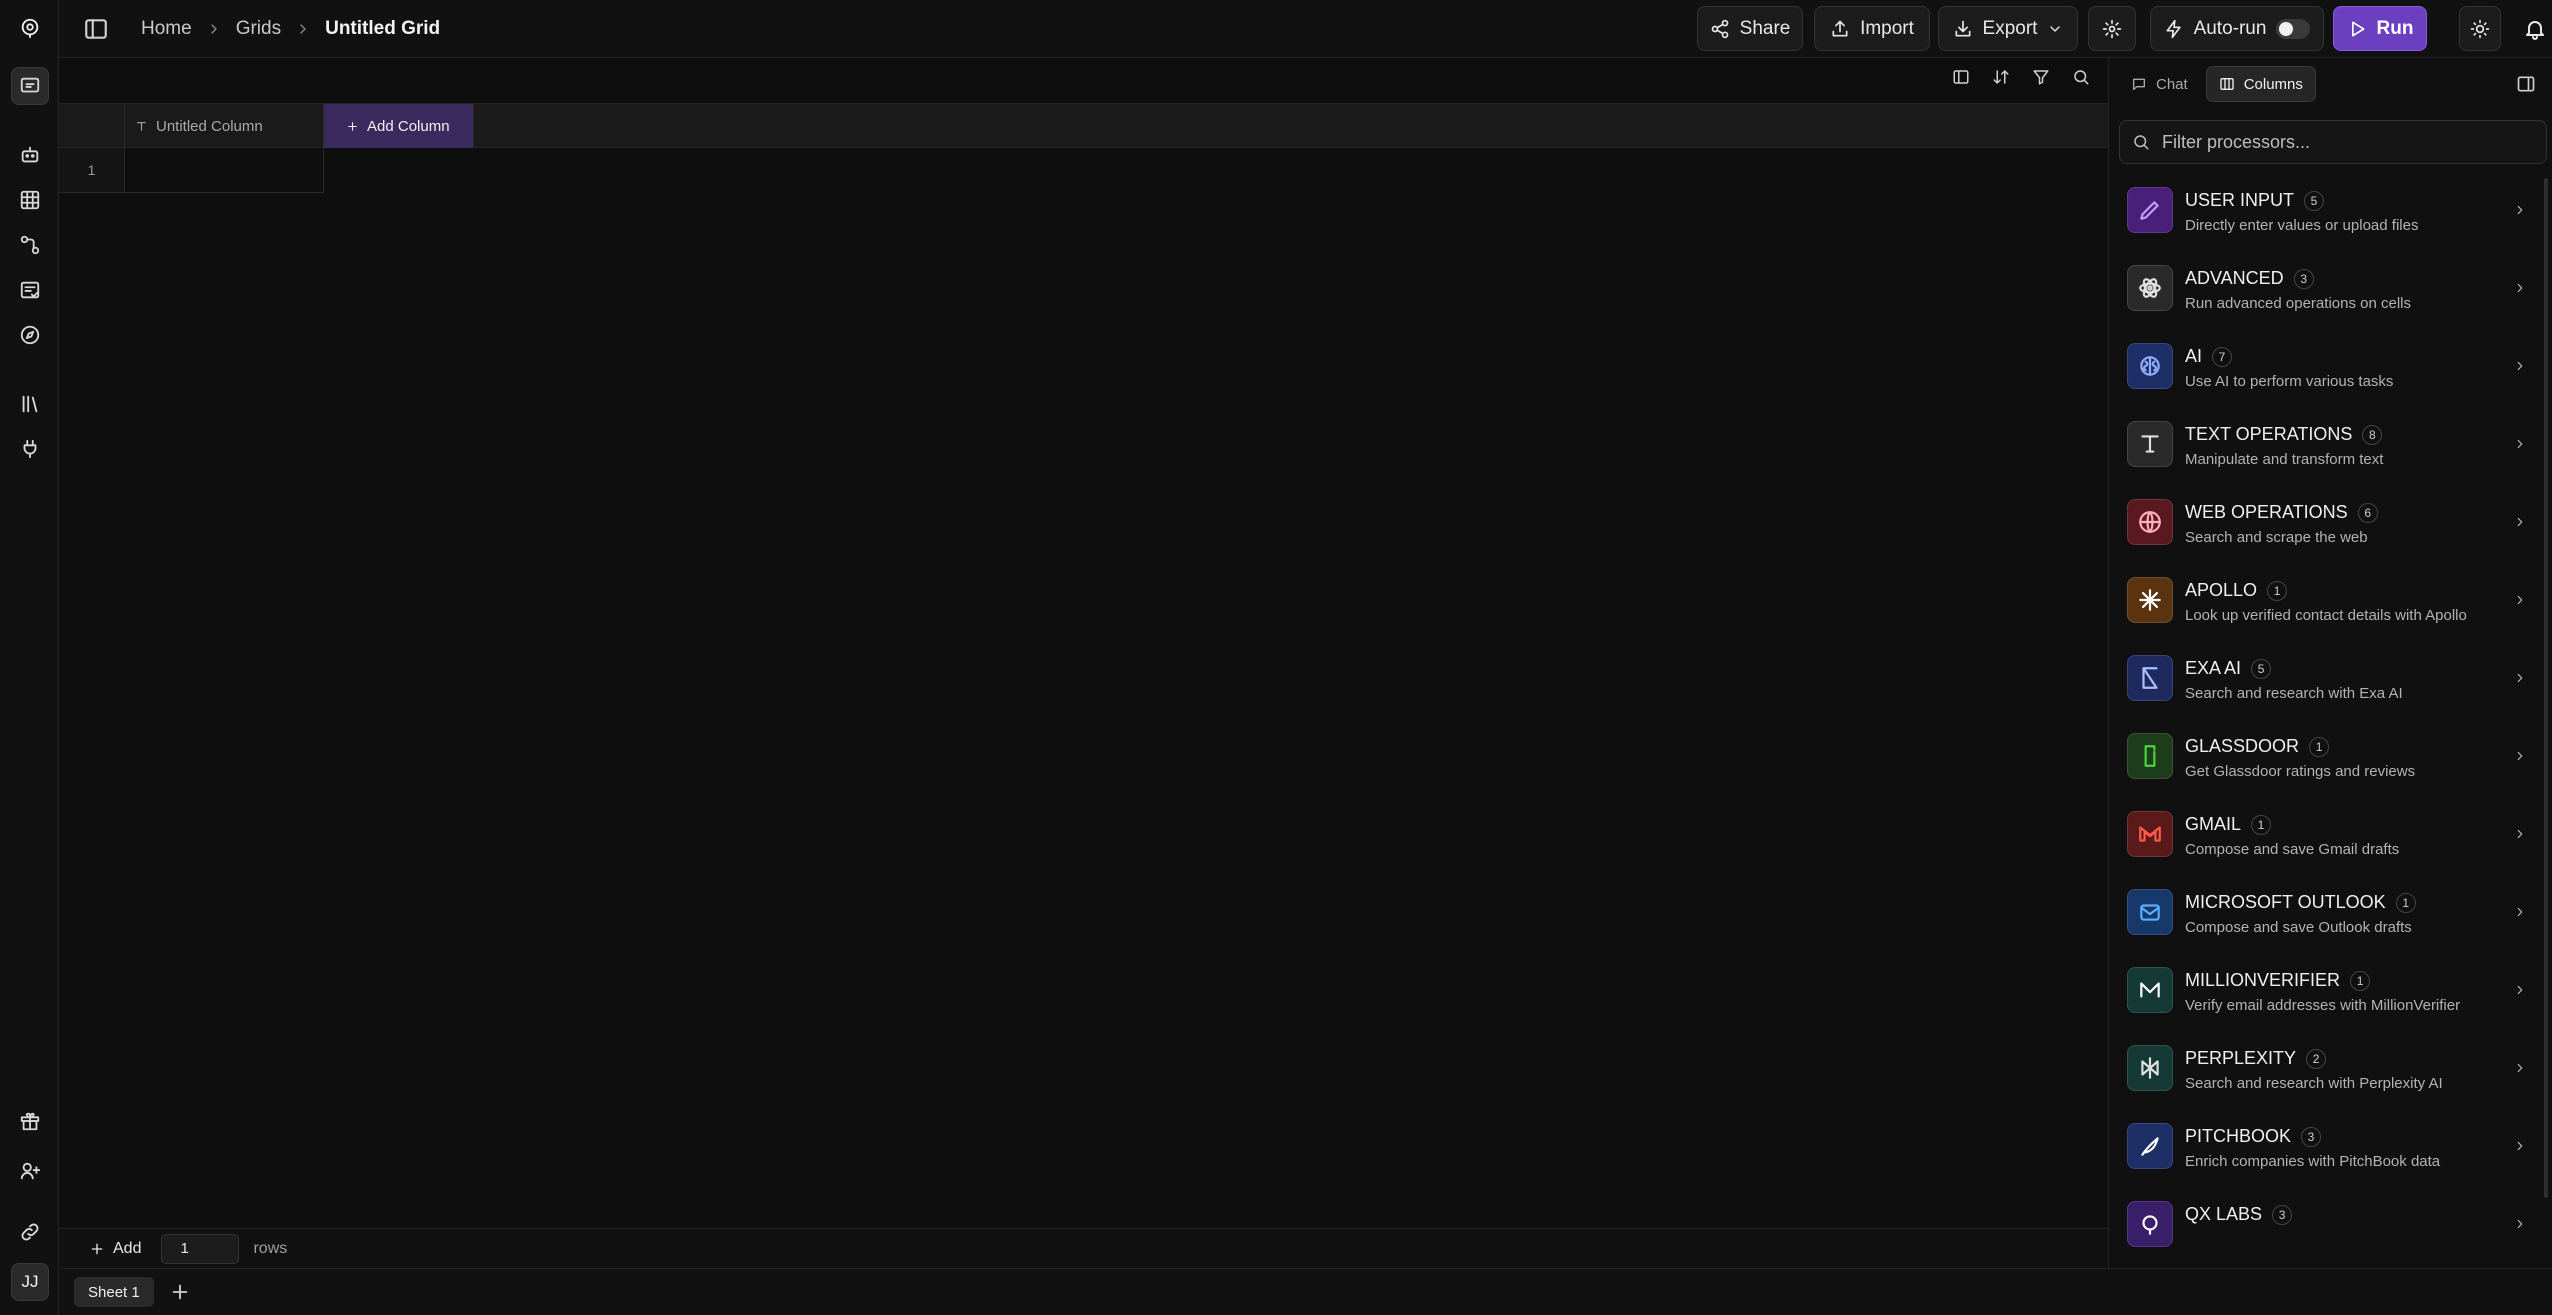 The width and height of the screenshot is (2552, 1315). What do you see at coordinates (2533, 28) in the screenshot?
I see `notifications-button` at bounding box center [2533, 28].